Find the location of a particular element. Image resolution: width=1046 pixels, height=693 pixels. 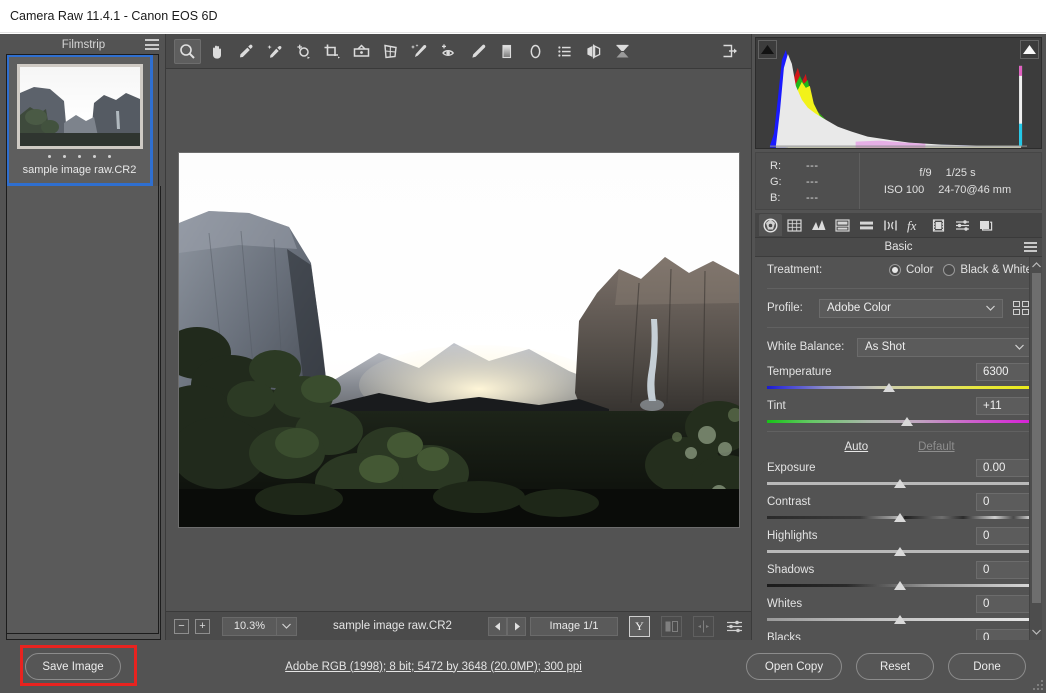

contrast-track is located at coordinates (899, 517).